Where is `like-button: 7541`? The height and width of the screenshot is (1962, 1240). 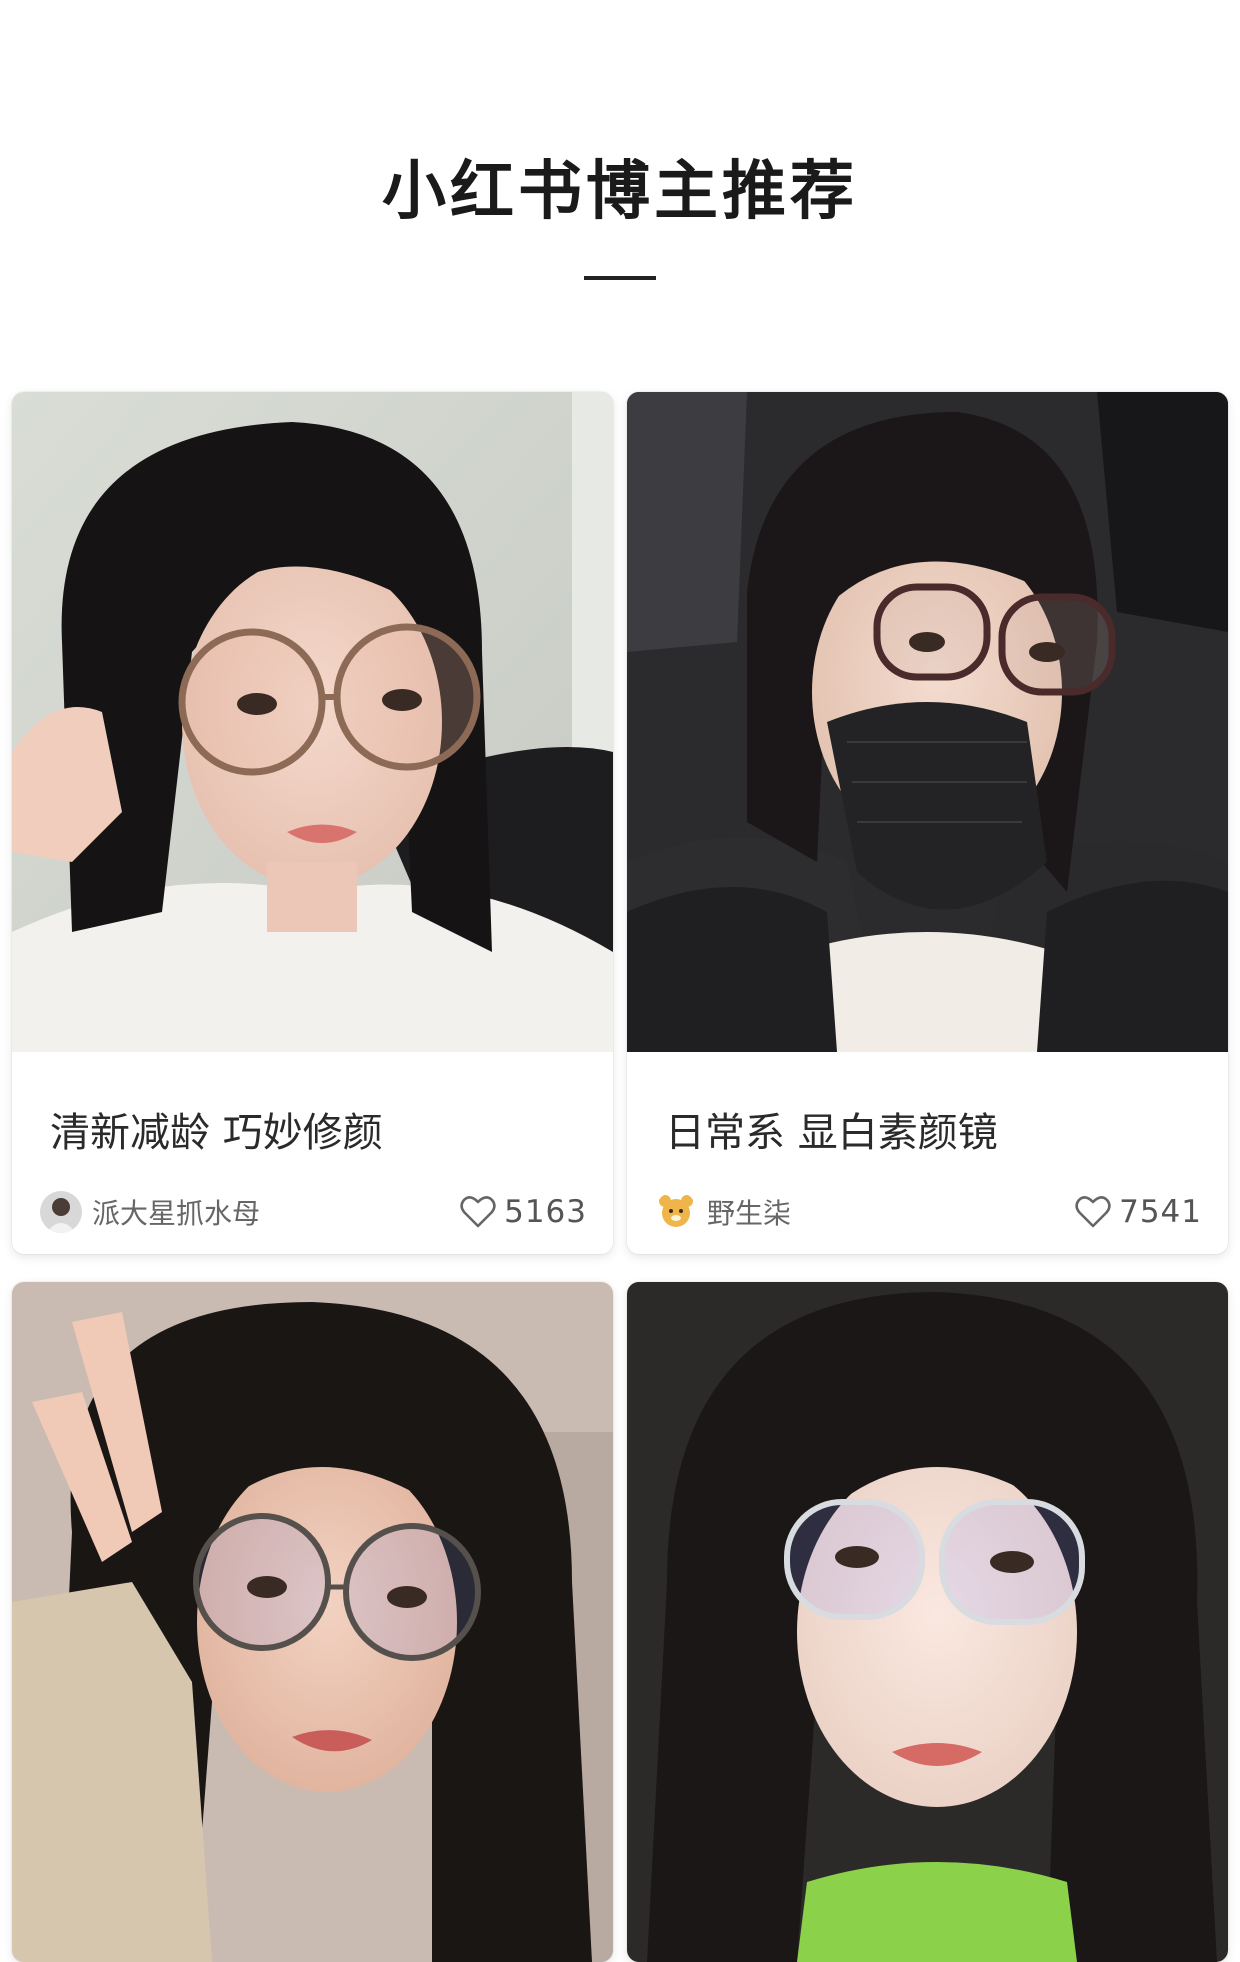 like-button: 7541 is located at coordinates (1138, 1212).